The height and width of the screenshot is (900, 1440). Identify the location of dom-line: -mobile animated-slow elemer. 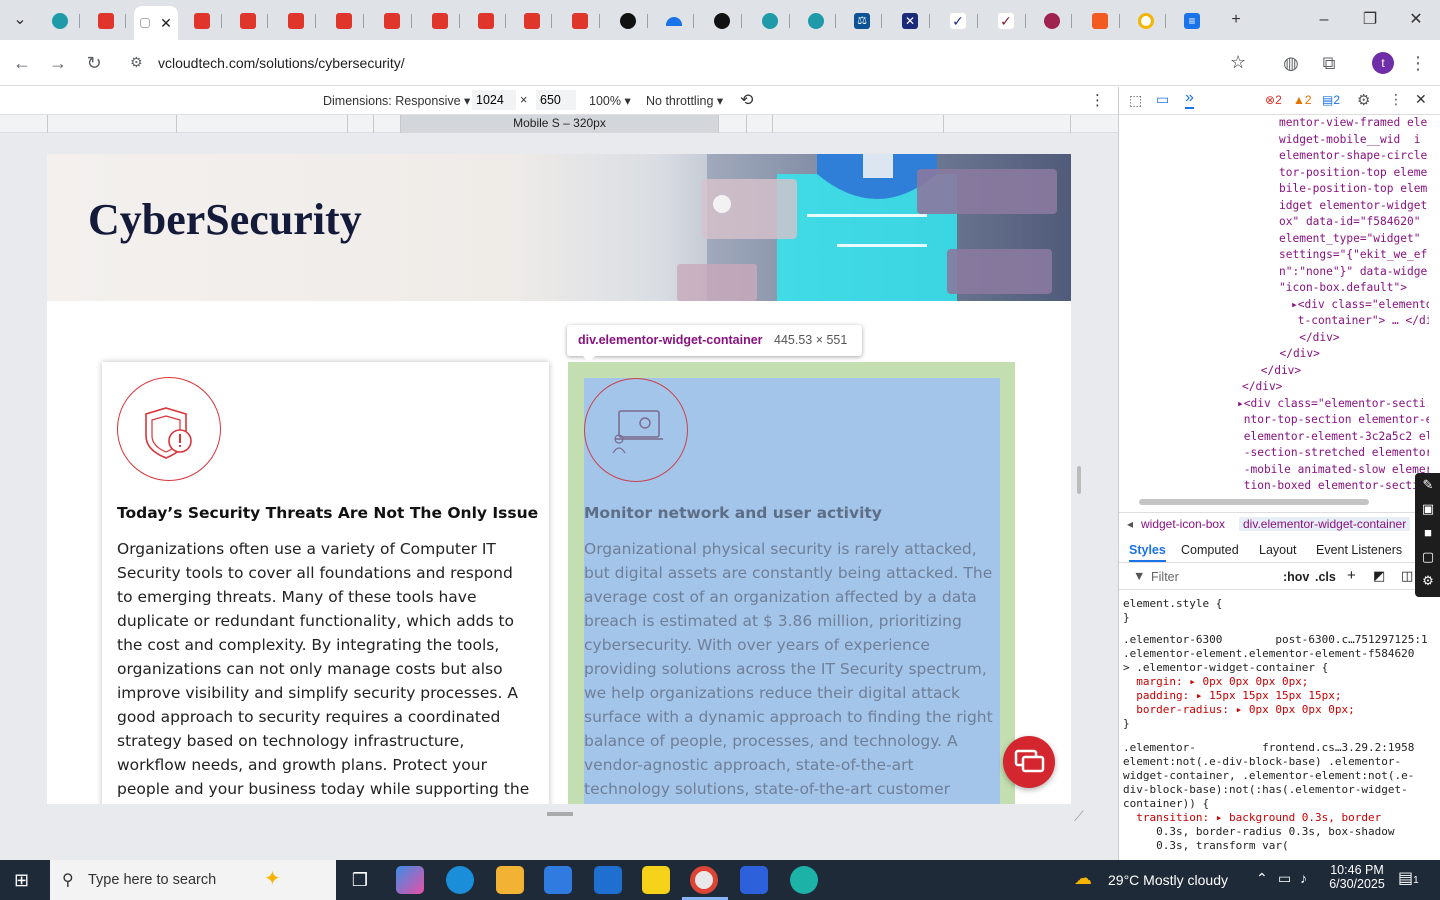
(1333, 470).